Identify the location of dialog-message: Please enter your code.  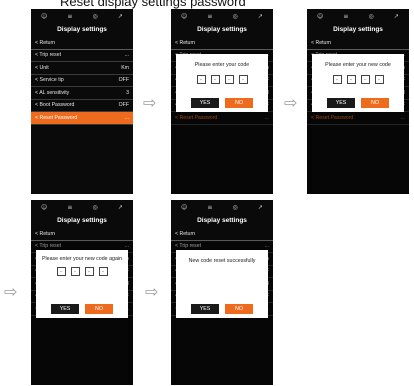
(222, 65).